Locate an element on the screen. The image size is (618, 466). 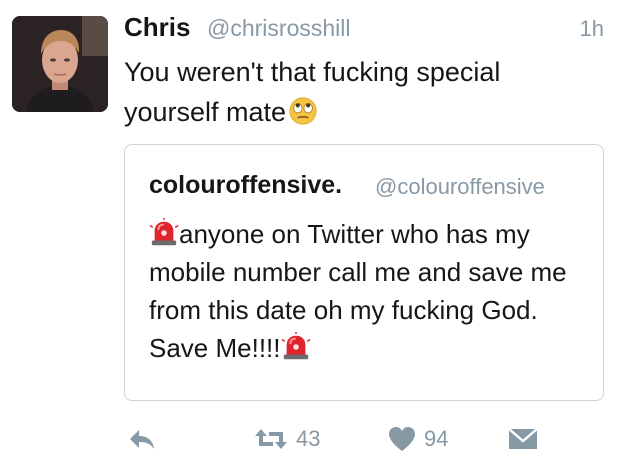
tweet-actions: 43 94 is located at coordinates (309, 442).